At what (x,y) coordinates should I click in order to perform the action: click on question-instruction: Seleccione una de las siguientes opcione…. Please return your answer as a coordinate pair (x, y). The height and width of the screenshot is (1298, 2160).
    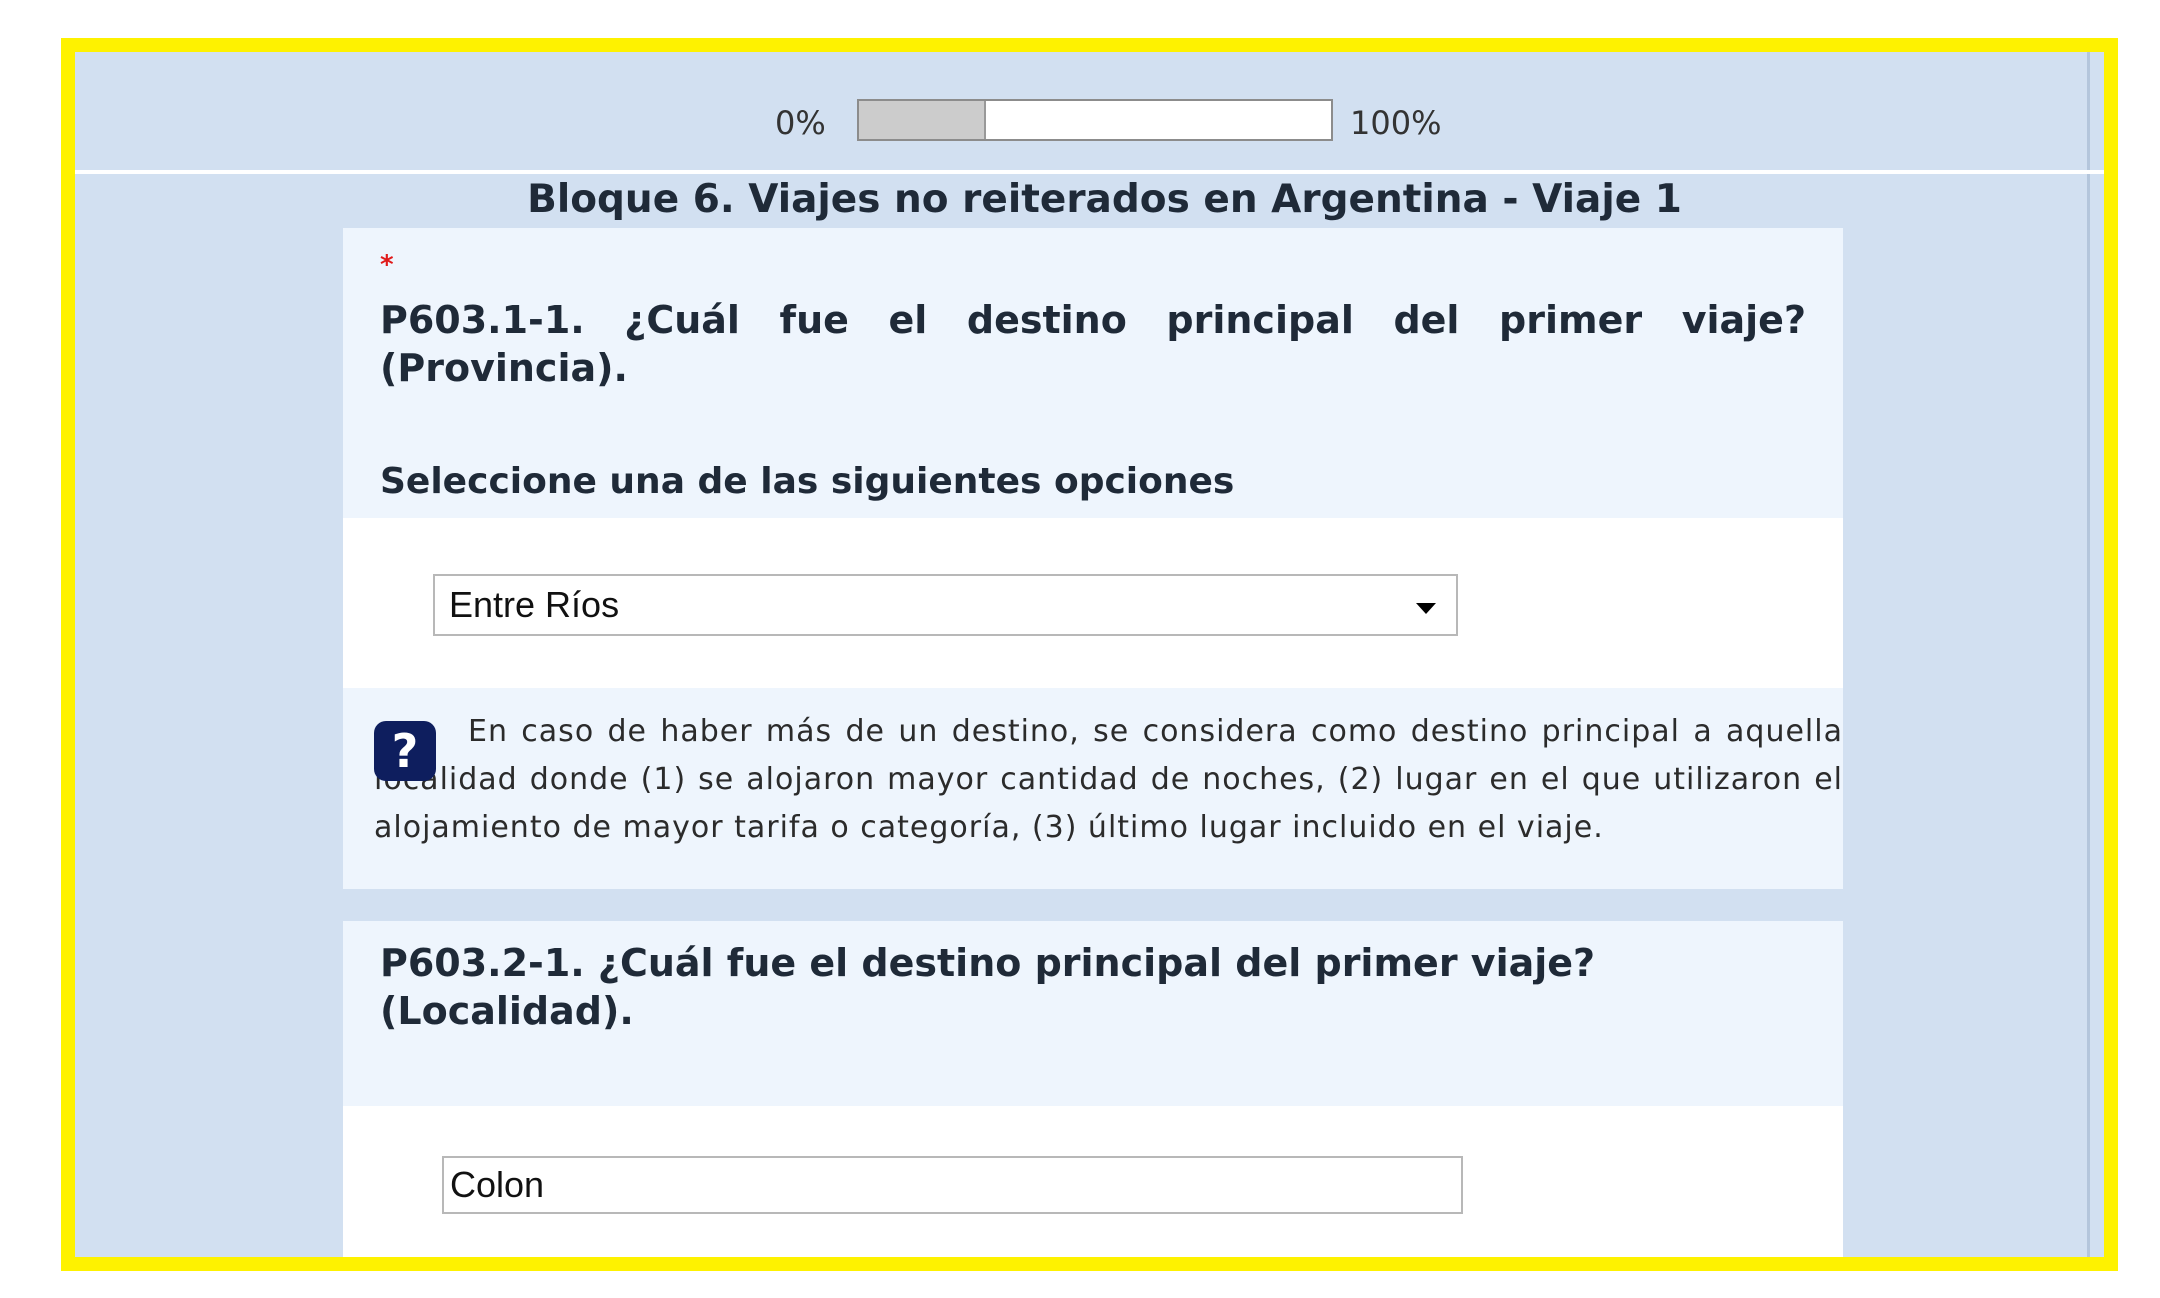
    Looking at the image, I should click on (807, 481).